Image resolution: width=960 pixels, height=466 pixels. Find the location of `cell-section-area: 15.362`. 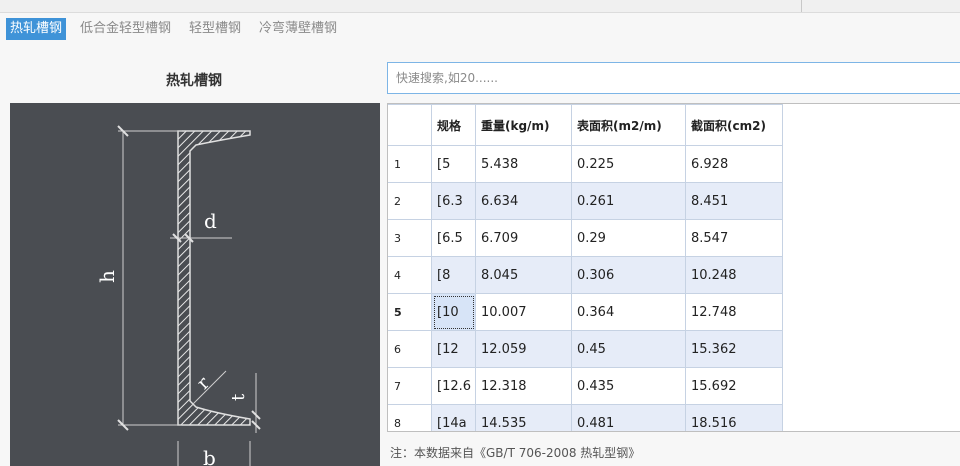

cell-section-area: 15.362 is located at coordinates (734, 349).